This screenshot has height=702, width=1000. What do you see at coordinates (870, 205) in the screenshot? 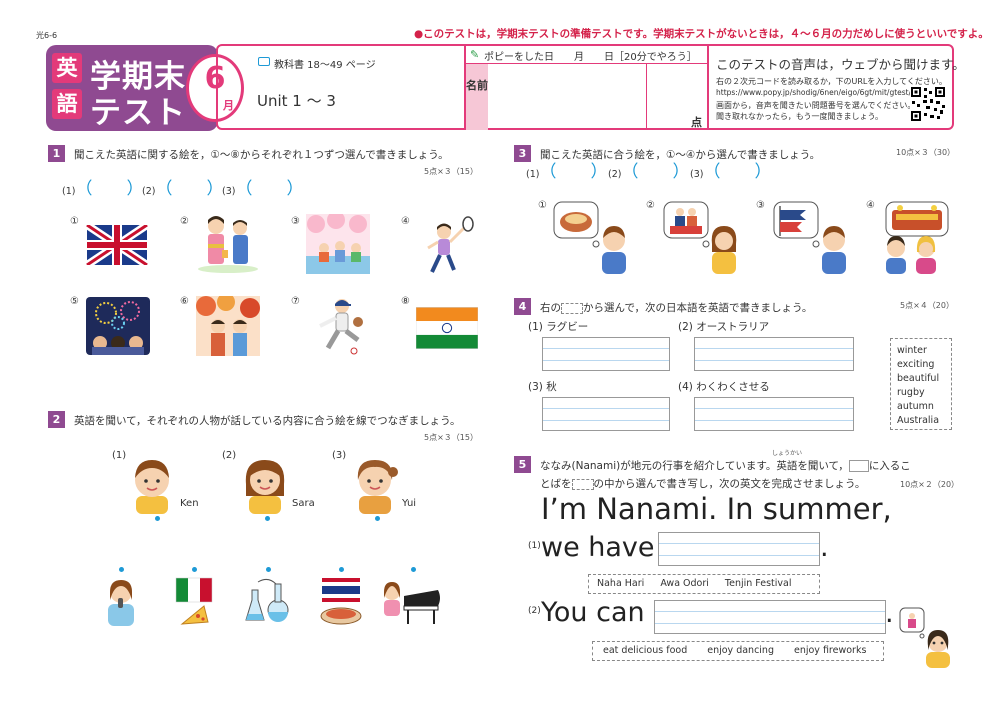
I see `choice-number: ④` at bounding box center [870, 205].